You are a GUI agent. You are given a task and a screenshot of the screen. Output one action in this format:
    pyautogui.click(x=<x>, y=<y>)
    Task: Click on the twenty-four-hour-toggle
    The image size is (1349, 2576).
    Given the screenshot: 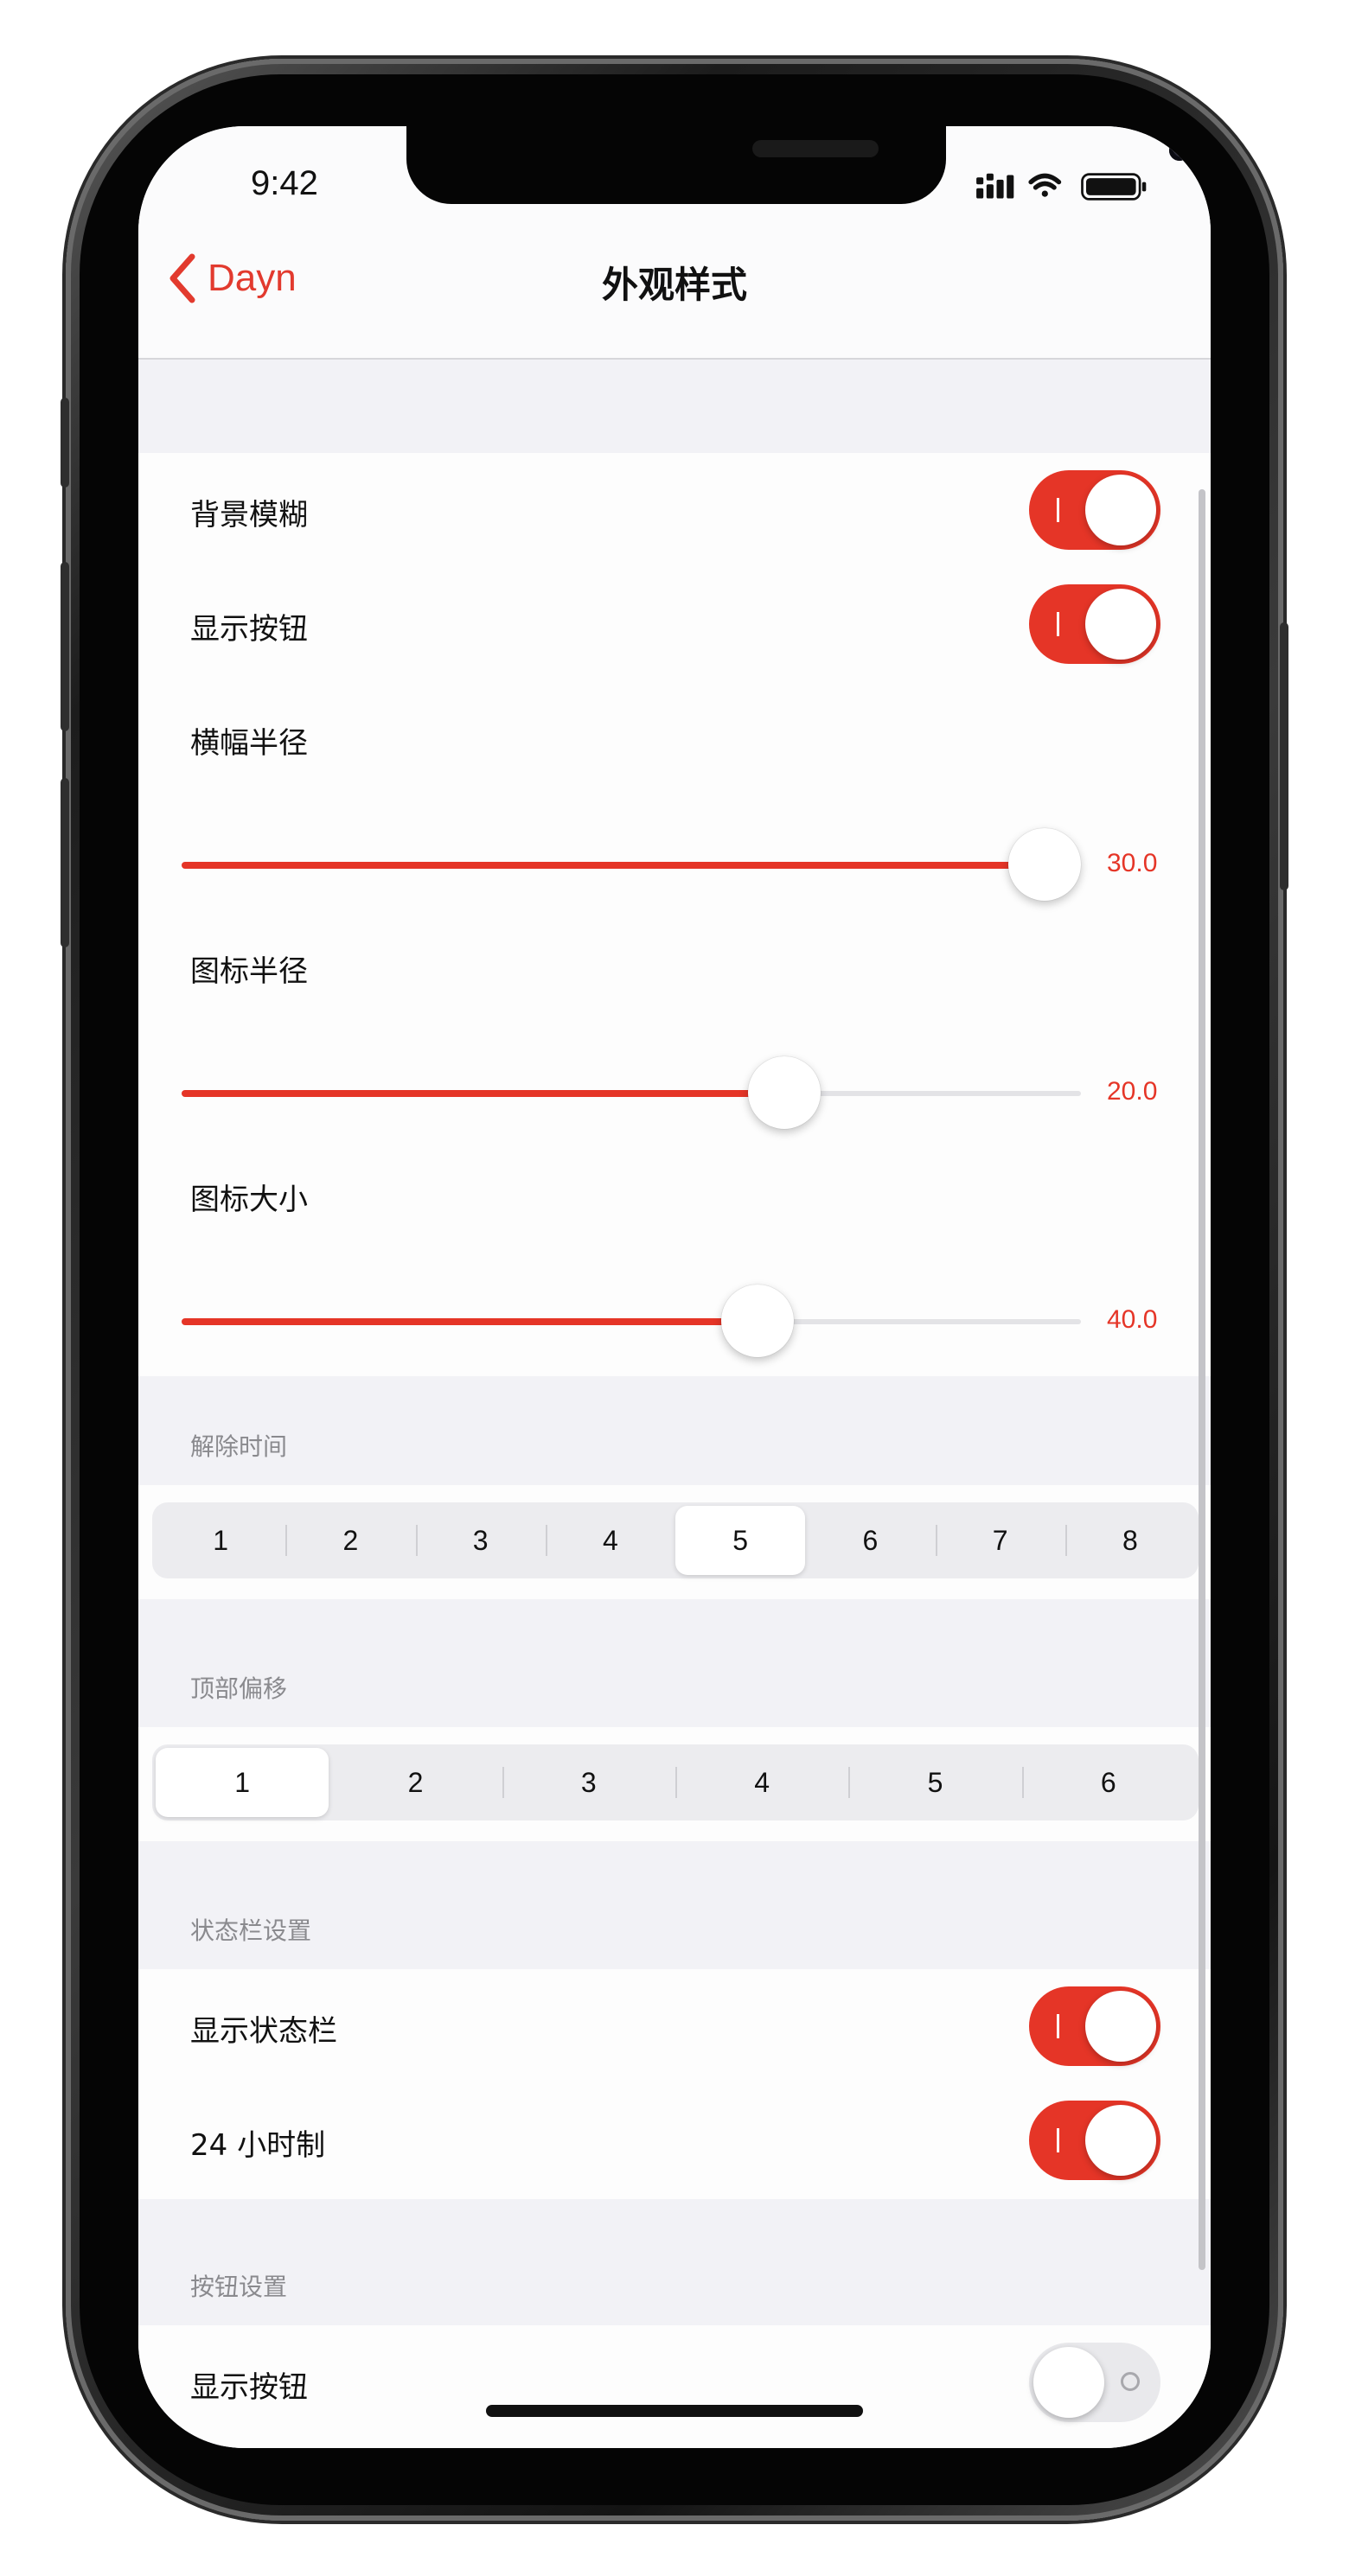 What is the action you would take?
    pyautogui.click(x=1094, y=2140)
    